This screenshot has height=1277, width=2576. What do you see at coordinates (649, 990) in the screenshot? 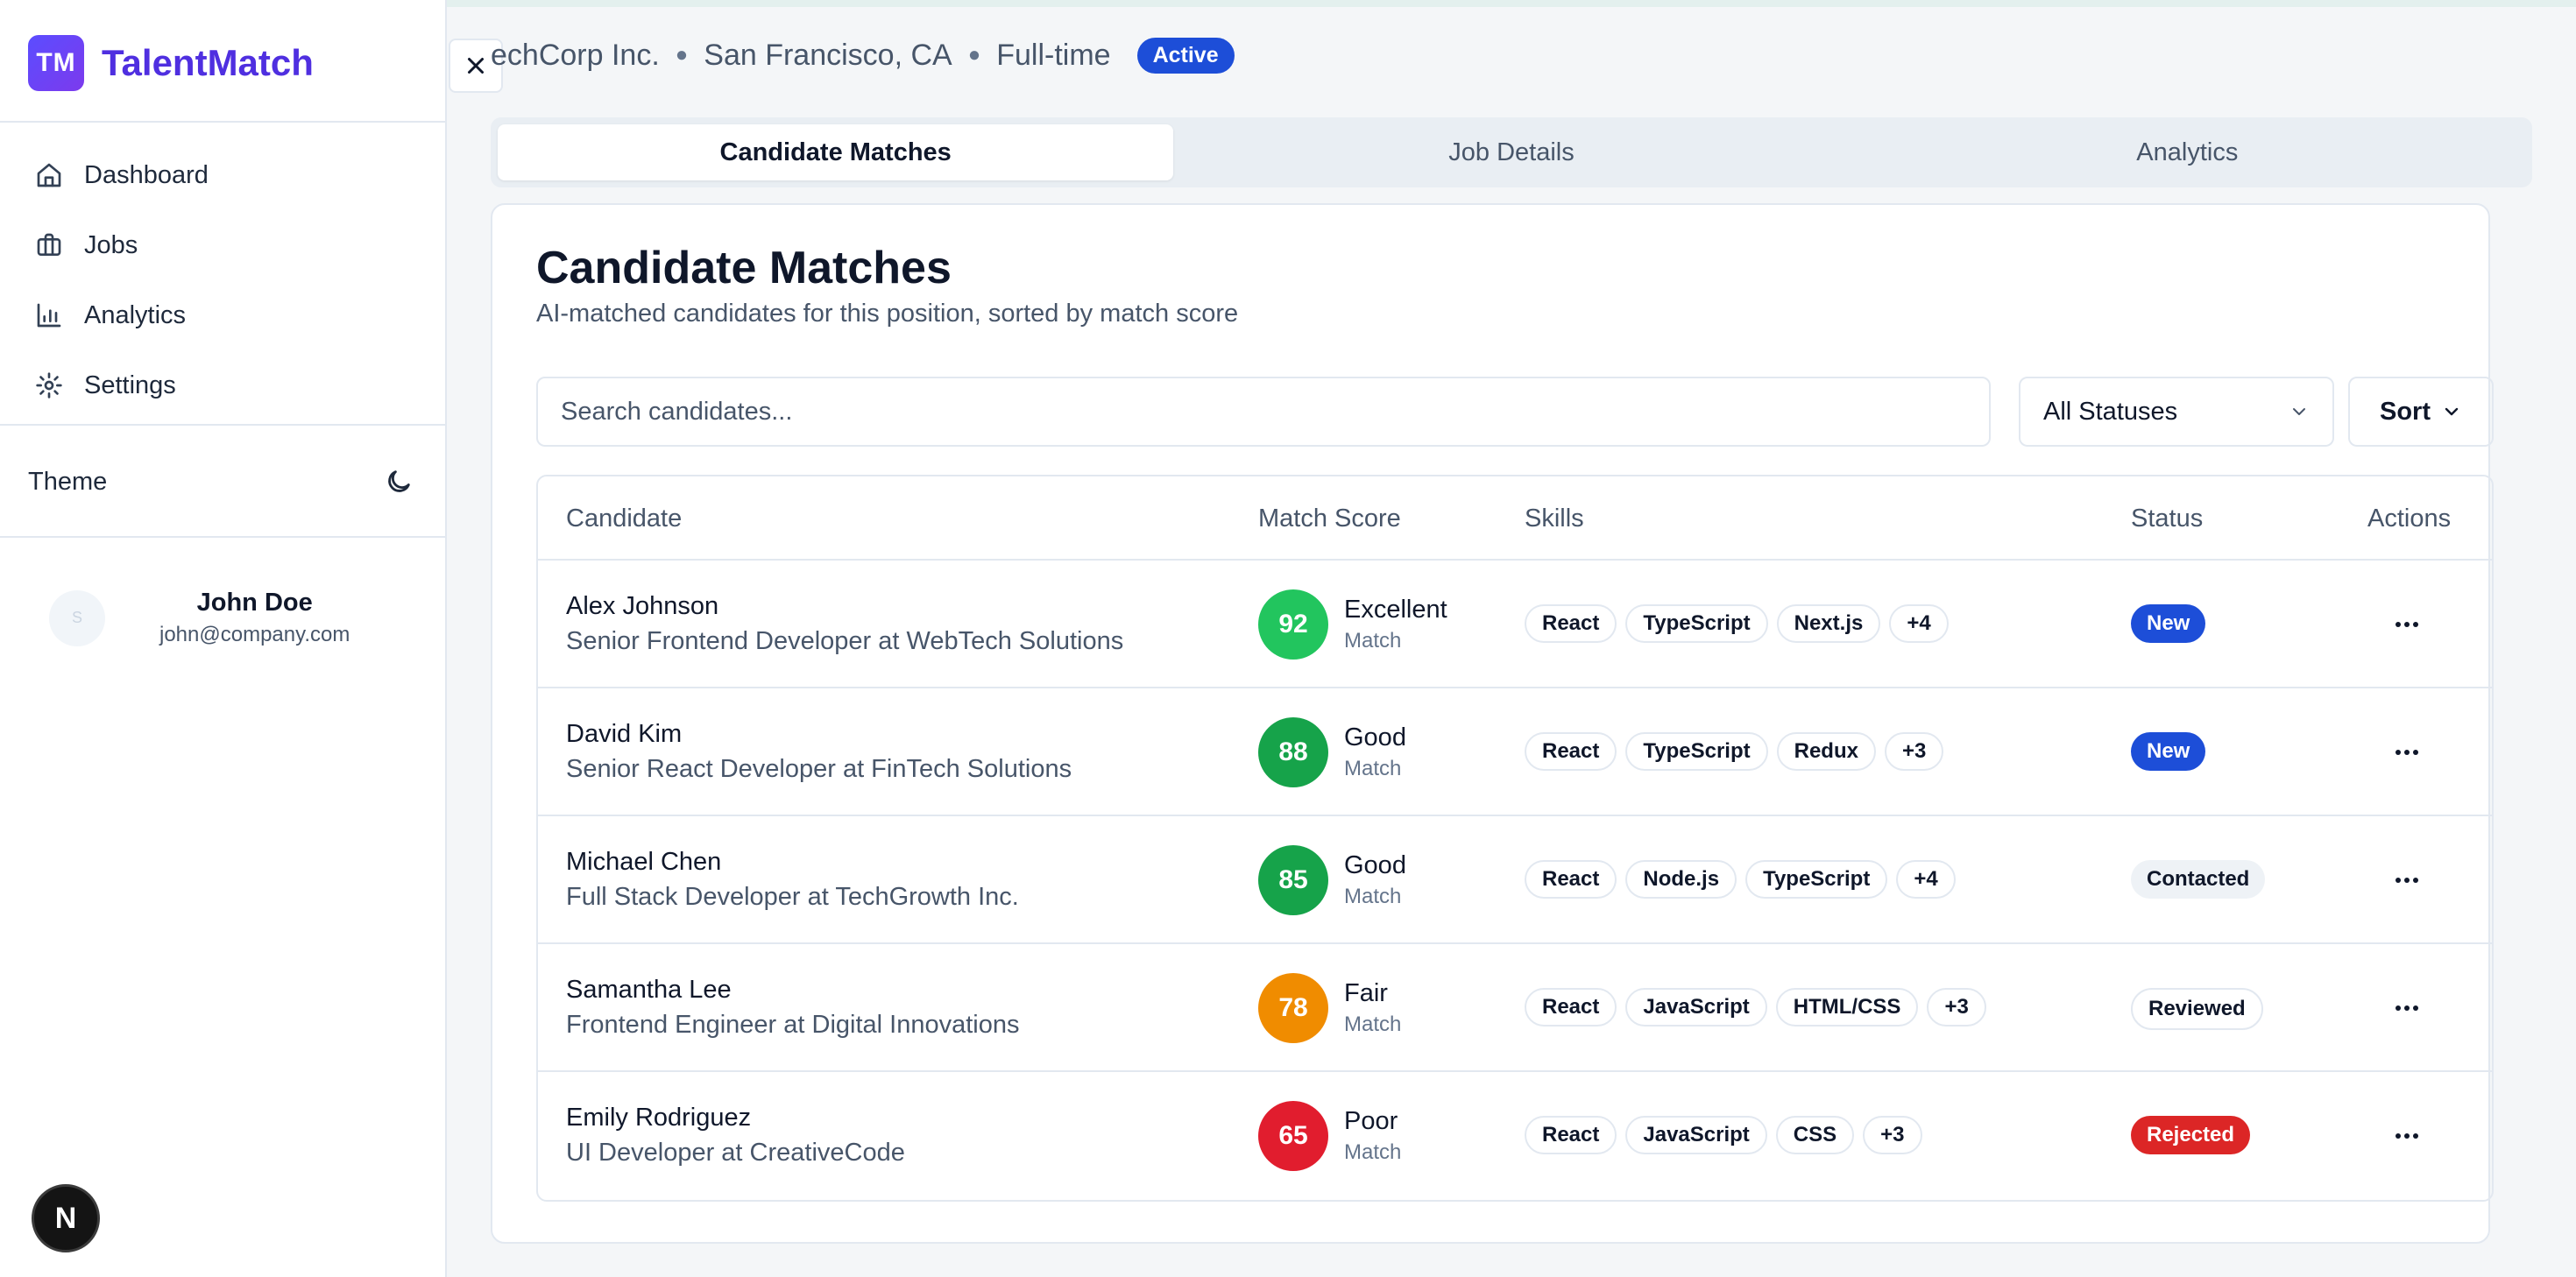
I see `candidate-name: Samantha Lee` at bounding box center [649, 990].